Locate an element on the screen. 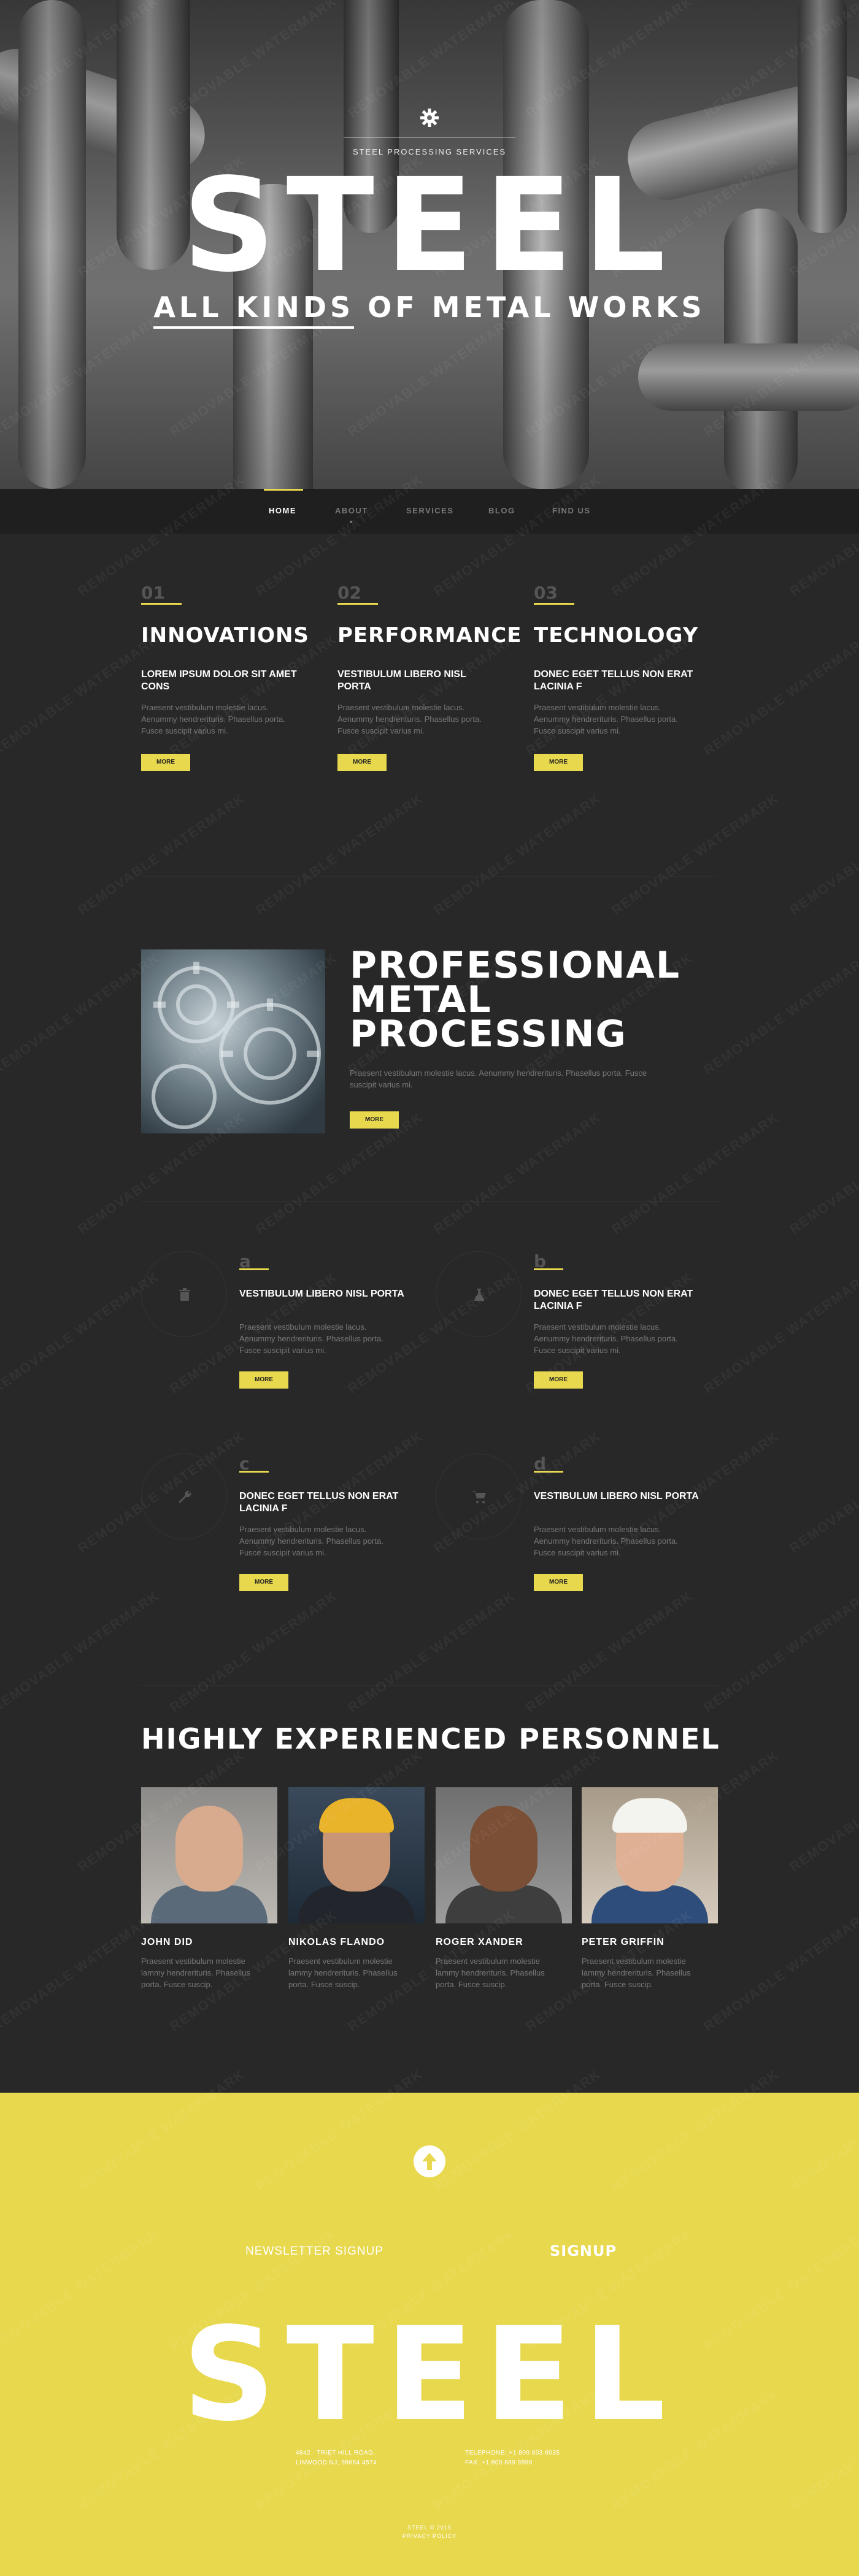  personnel-title: HIGHLY EXPERIENCED PERSONNEL is located at coordinates (431, 1738).